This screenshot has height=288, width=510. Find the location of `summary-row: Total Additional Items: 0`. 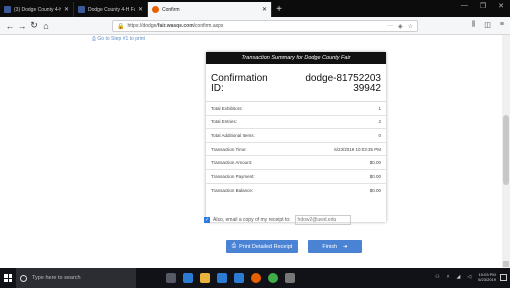

summary-row: Total Additional Items: 0 is located at coordinates (296, 136).